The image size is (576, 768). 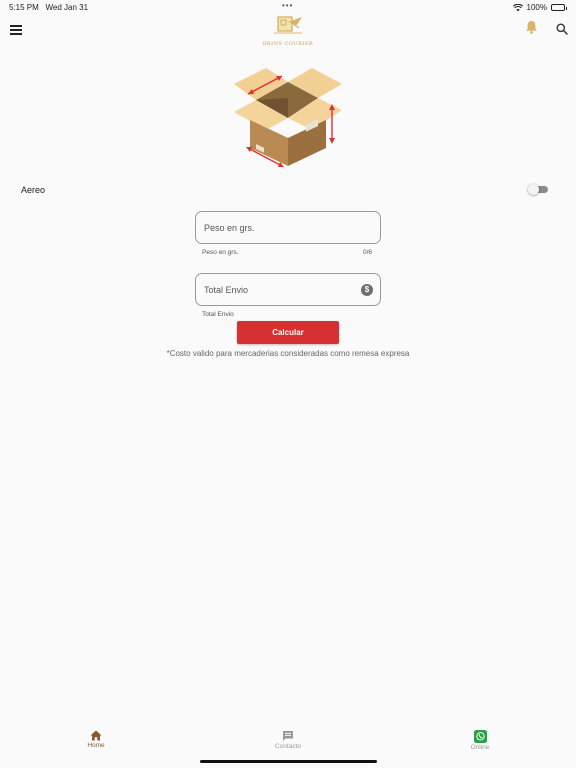 What do you see at coordinates (517, 7) in the screenshot?
I see `wifi-icon` at bounding box center [517, 7].